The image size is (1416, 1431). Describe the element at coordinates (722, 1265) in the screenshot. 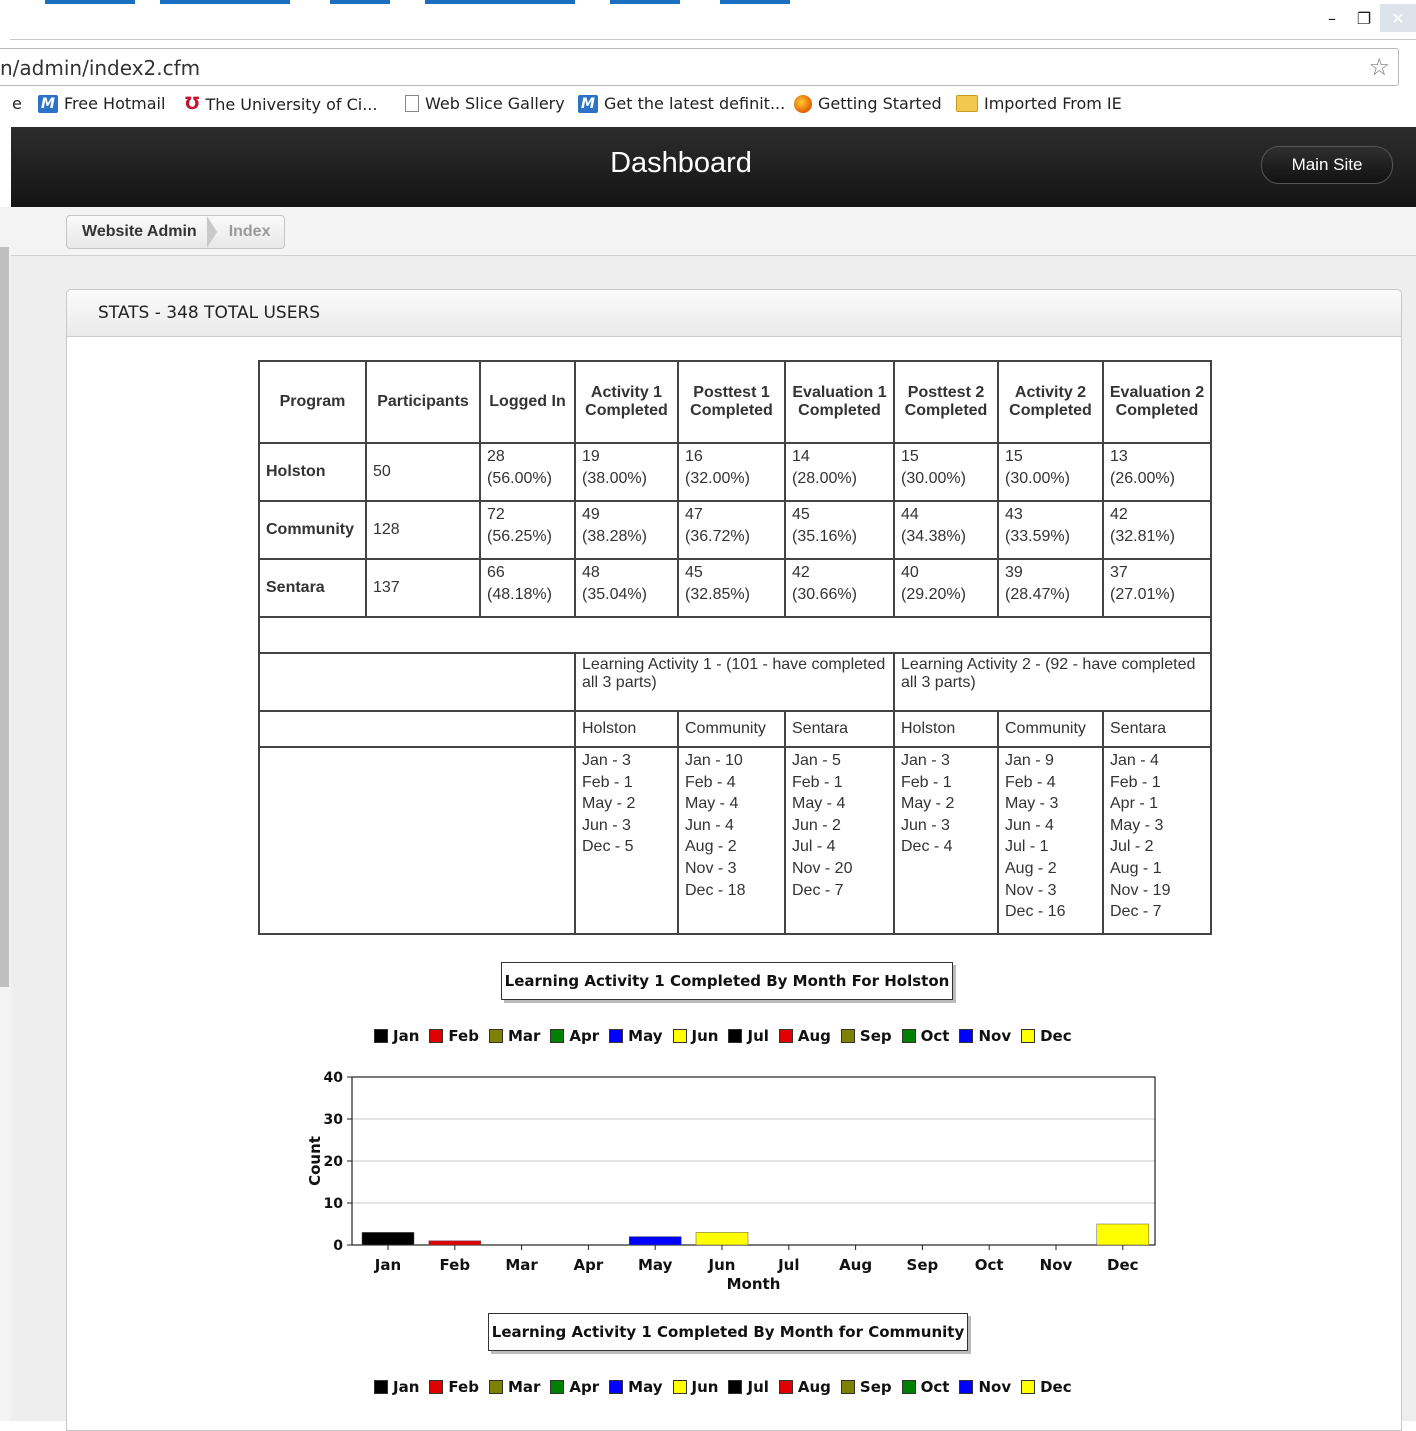

I see `x-tick-label: Jun` at that location.